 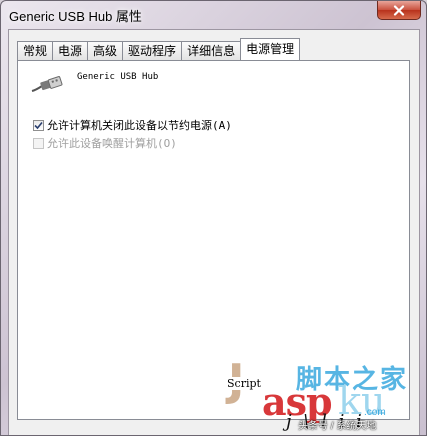 What do you see at coordinates (337, 426) in the screenshot?
I see `watermark-credit: 头条号 / 系统天地` at bounding box center [337, 426].